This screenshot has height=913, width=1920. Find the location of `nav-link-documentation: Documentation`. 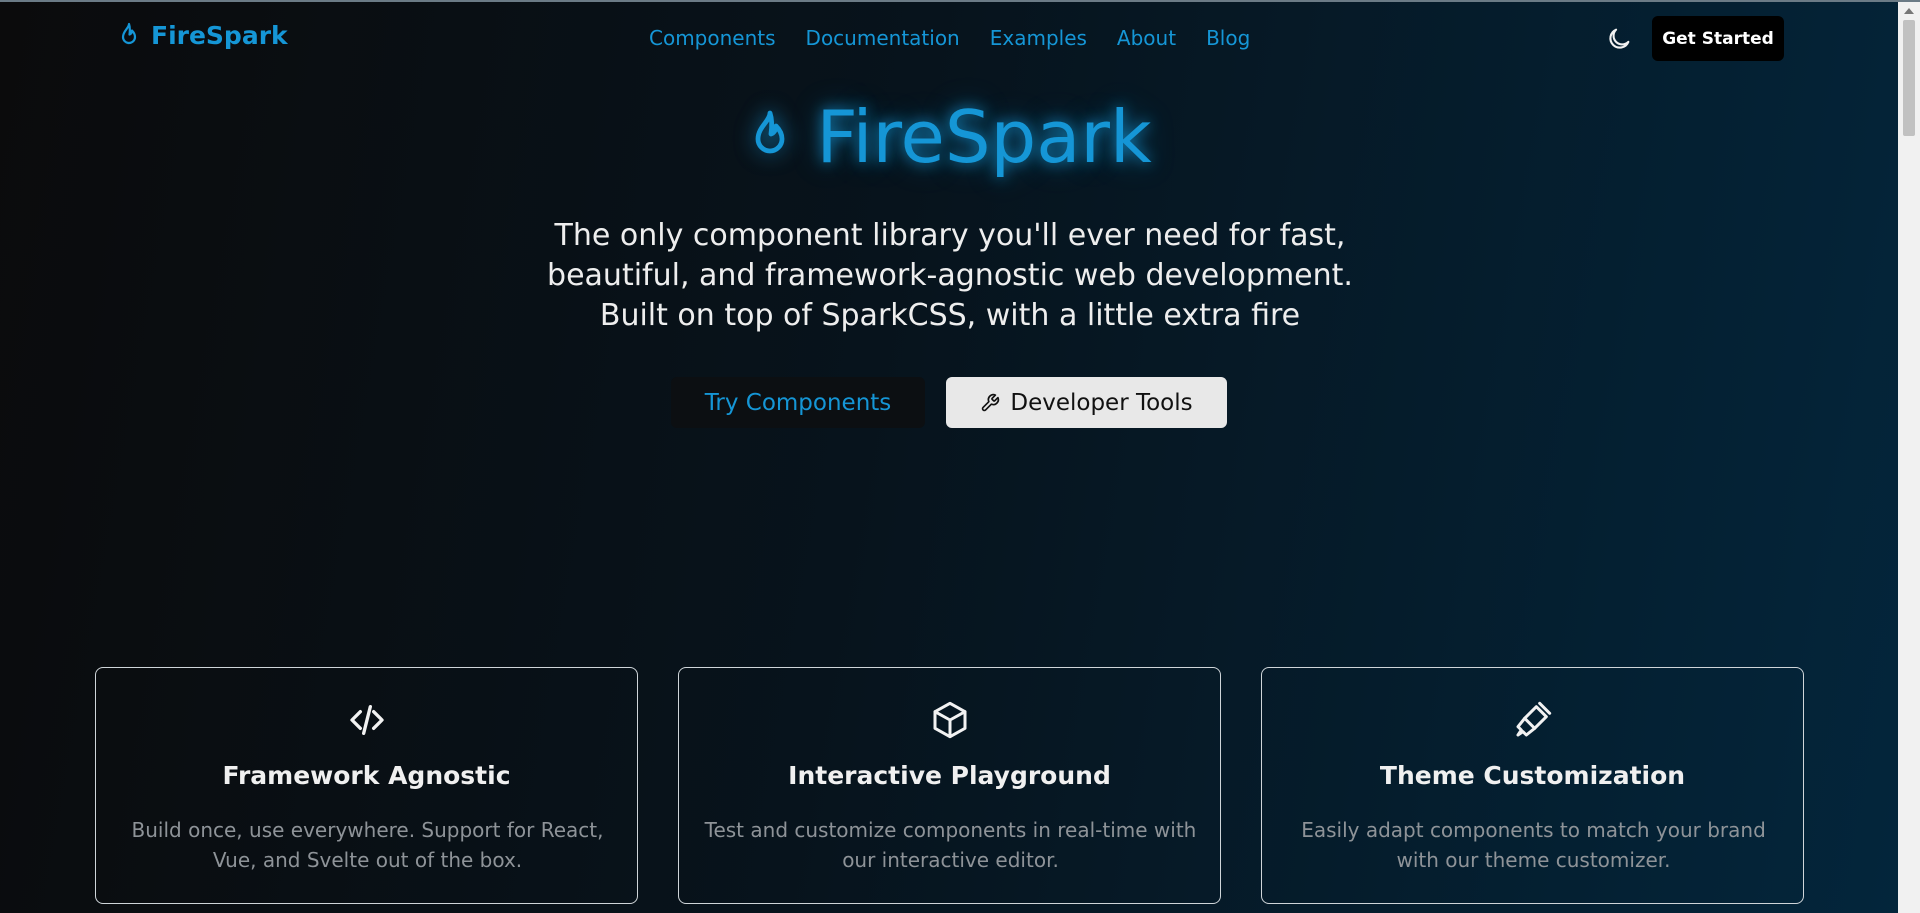

nav-link-documentation: Documentation is located at coordinates (883, 38).